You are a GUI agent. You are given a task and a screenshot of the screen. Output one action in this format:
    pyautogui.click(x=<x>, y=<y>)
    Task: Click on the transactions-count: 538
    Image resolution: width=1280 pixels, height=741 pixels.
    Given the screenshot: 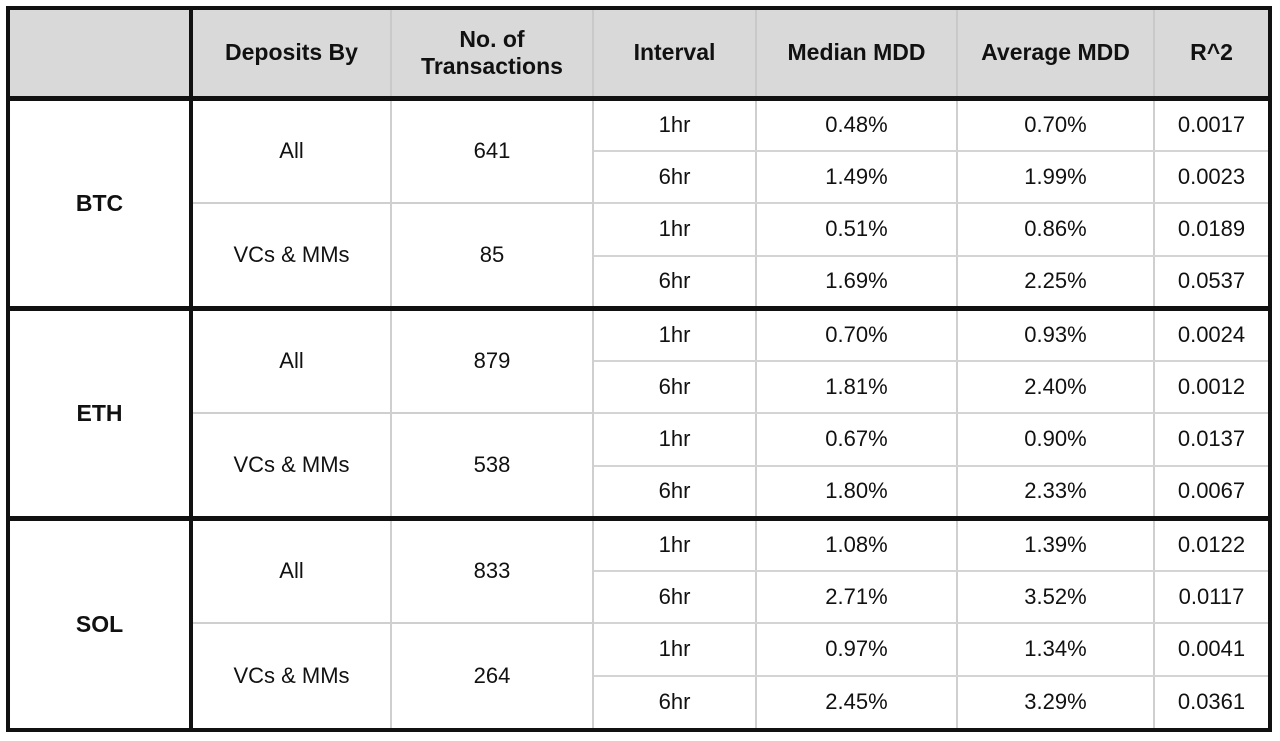 What is the action you would take?
    pyautogui.click(x=492, y=467)
    